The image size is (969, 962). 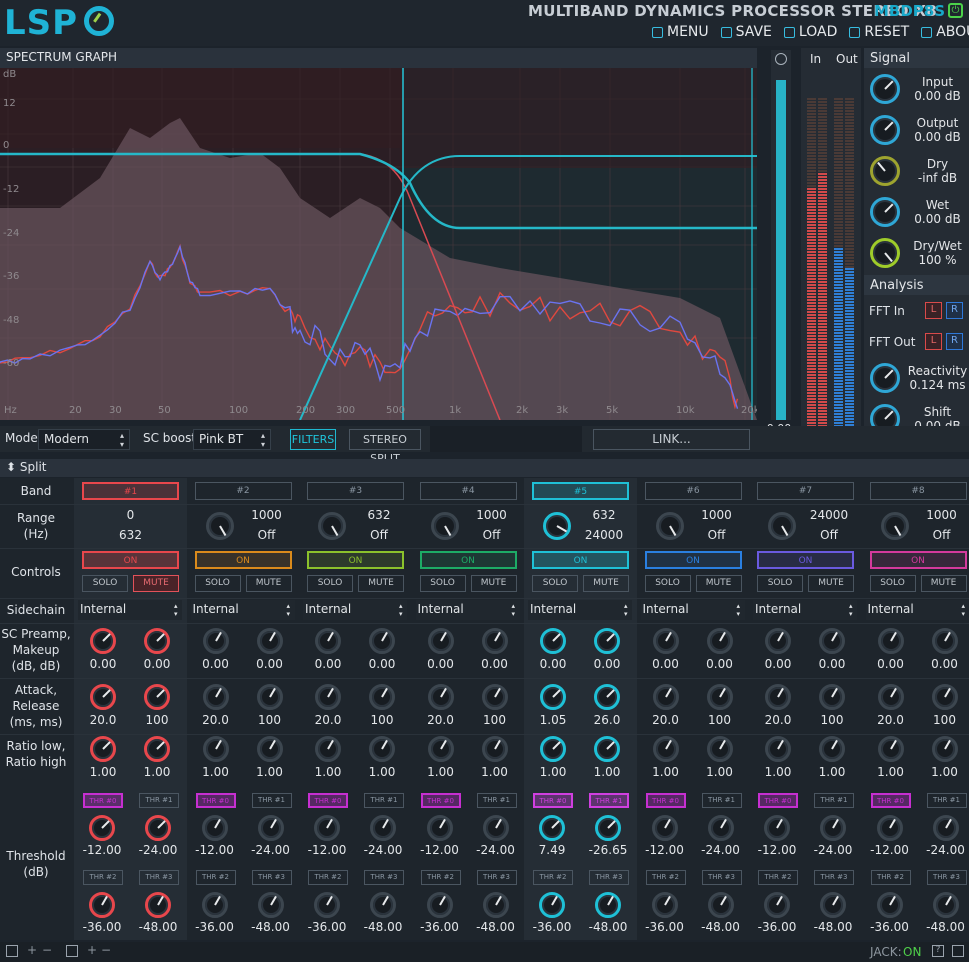 I want to click on band-select-button: #7, so click(x=805, y=491).